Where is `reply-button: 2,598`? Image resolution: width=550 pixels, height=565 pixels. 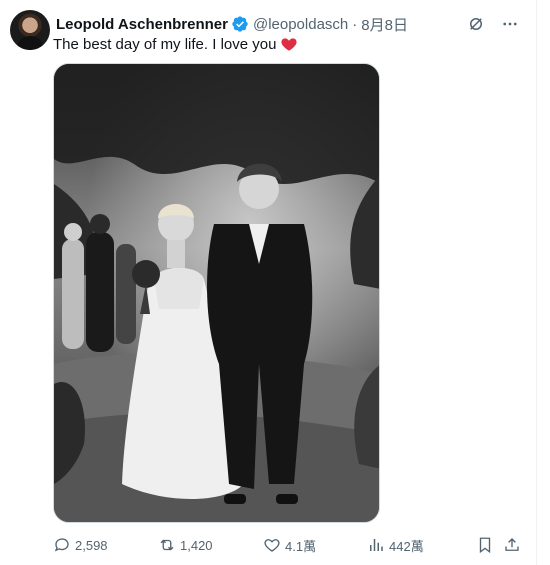 reply-button: 2,598 is located at coordinates (80, 545).